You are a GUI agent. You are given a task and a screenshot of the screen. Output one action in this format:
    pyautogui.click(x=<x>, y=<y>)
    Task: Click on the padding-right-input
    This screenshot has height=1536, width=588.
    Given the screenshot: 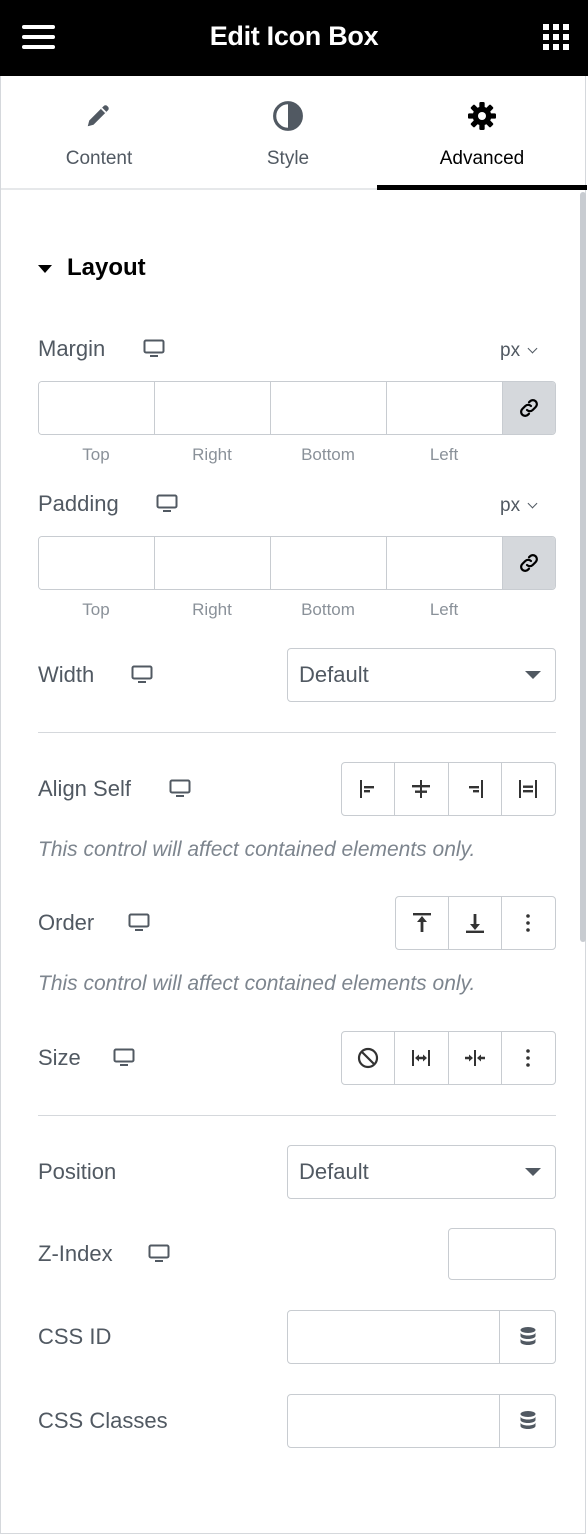 What is the action you would take?
    pyautogui.click(x=212, y=563)
    